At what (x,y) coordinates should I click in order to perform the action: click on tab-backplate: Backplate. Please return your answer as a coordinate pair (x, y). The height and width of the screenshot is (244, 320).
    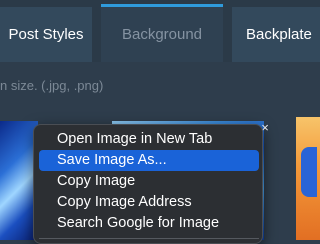
    Looking at the image, I should click on (276, 34).